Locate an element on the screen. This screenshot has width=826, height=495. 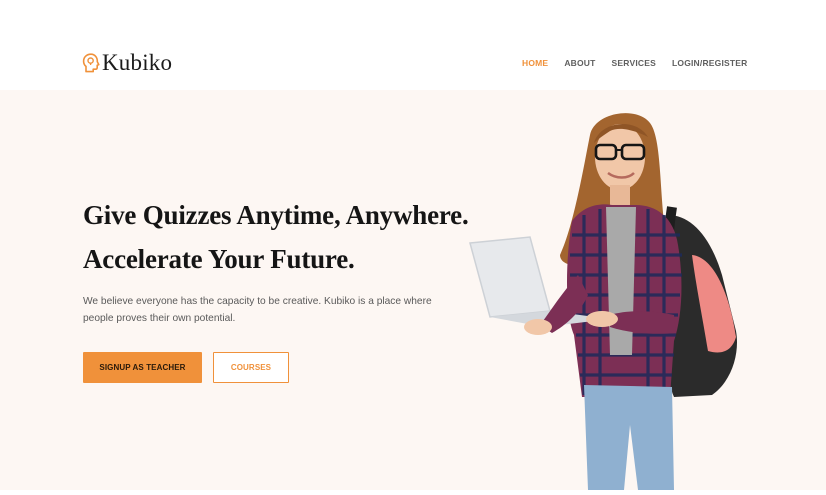
nav-home: HOME is located at coordinates (535, 63).